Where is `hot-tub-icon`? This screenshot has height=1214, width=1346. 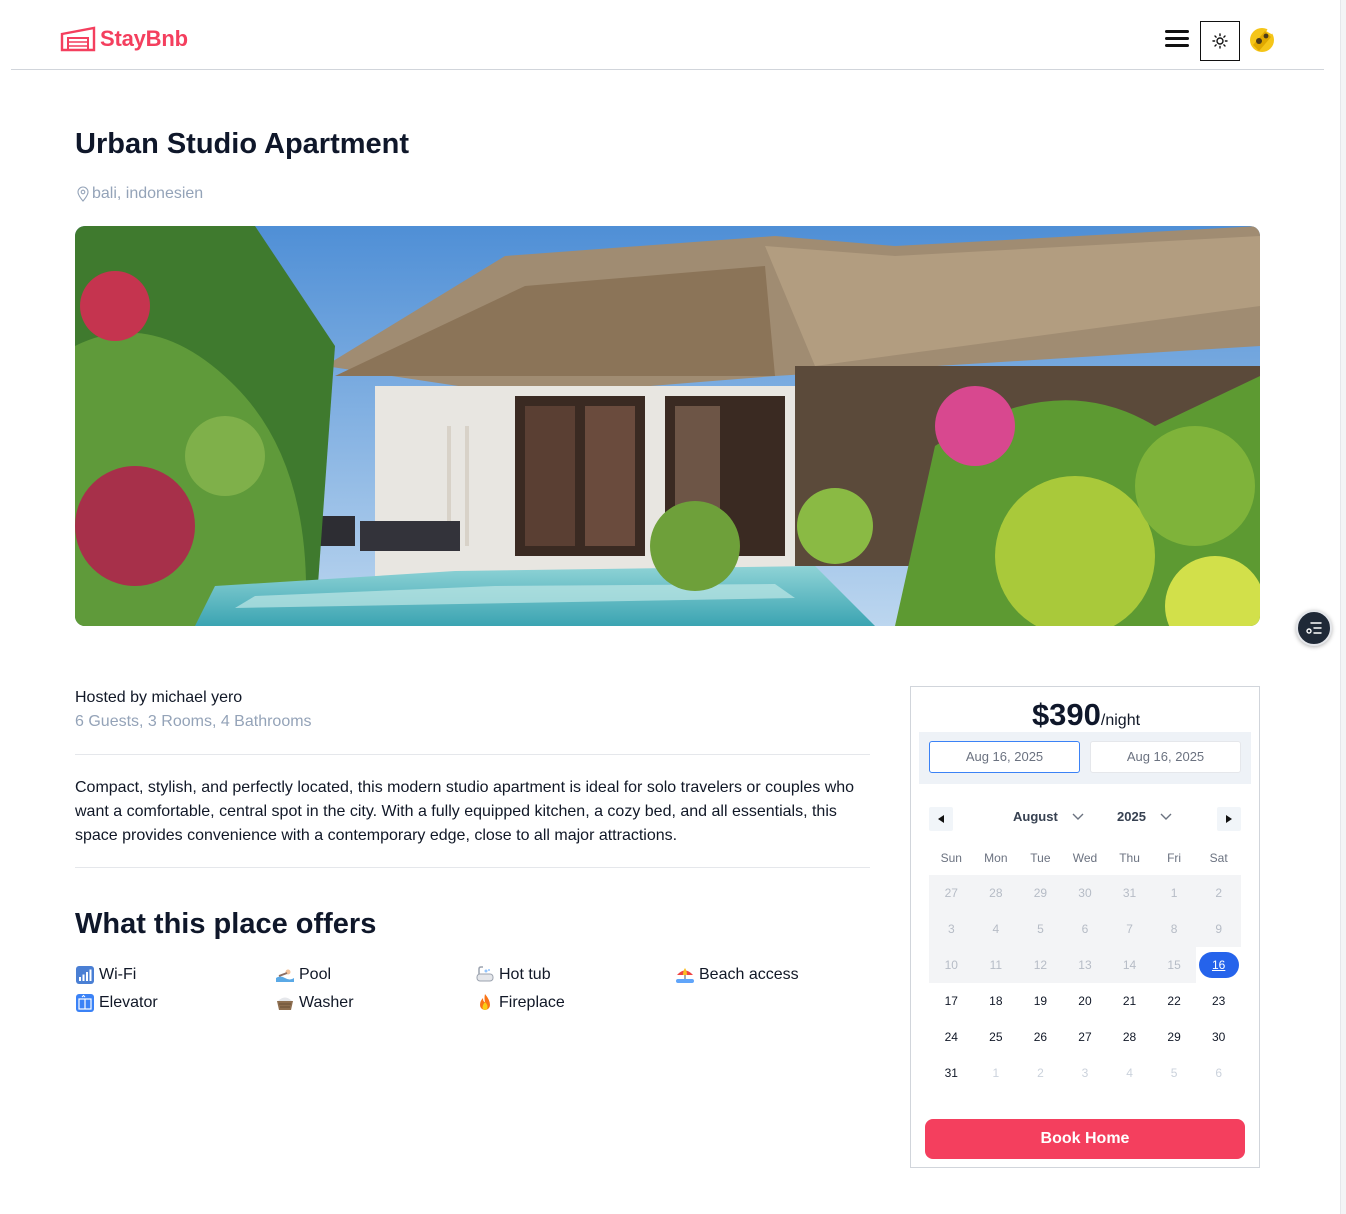 hot-tub-icon is located at coordinates (485, 975).